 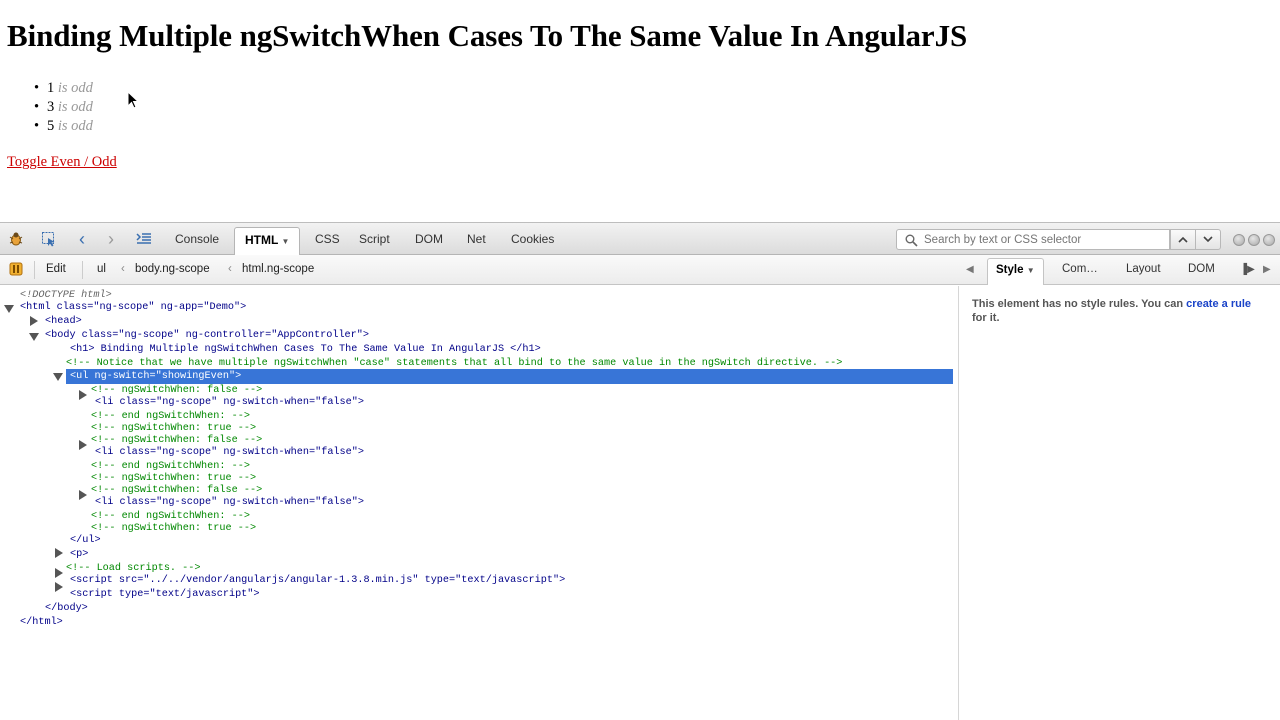 What do you see at coordinates (82, 239) in the screenshot?
I see `back-arrow-icon: ‹` at bounding box center [82, 239].